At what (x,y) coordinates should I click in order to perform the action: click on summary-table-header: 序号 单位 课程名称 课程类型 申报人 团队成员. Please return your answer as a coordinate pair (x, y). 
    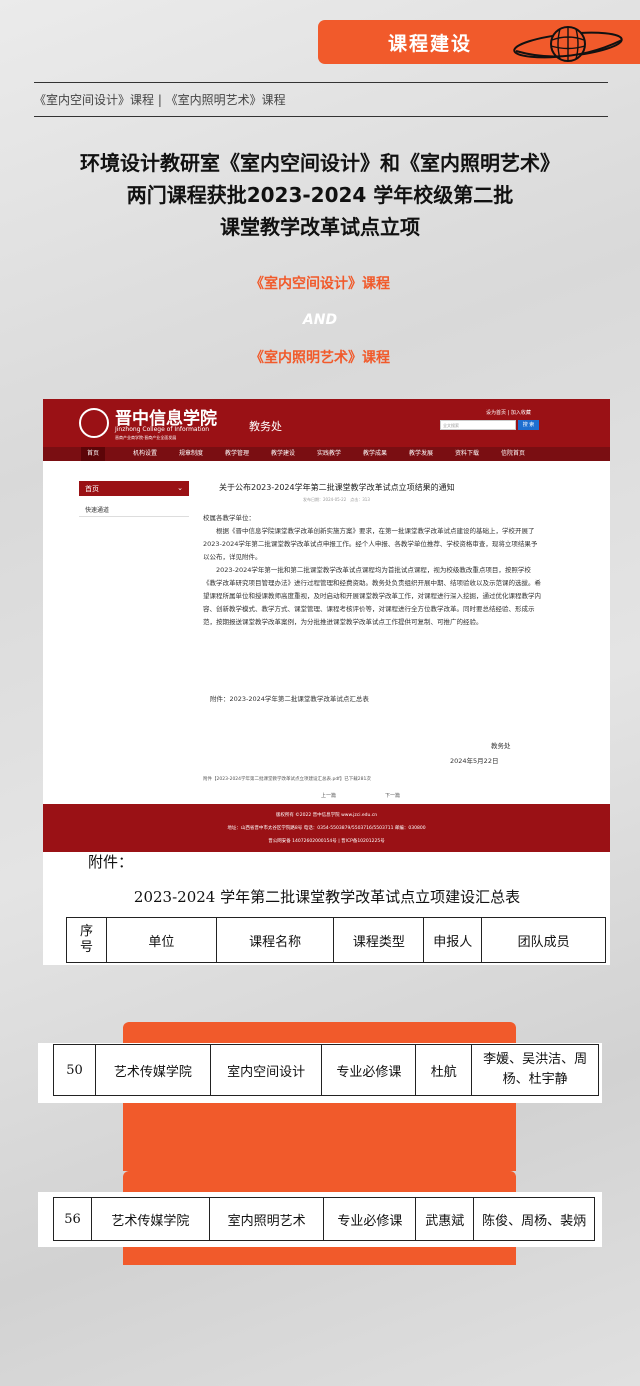
    Looking at the image, I should click on (336, 940).